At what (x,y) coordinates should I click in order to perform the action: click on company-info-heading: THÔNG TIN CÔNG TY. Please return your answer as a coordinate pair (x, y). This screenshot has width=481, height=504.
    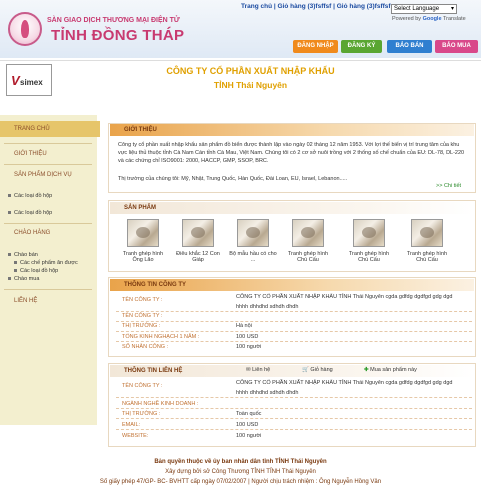
    Looking at the image, I should click on (292, 285).